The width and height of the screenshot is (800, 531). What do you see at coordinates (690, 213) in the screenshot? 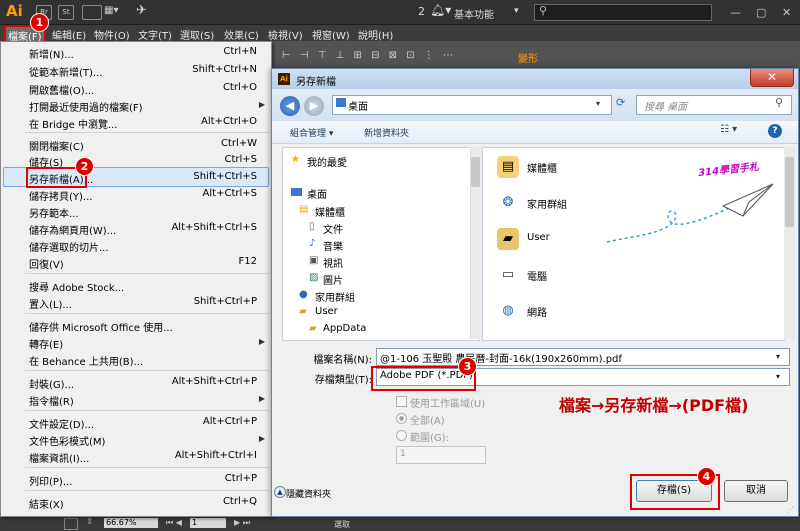
I see `paper-plane-decoration` at bounding box center [690, 213].